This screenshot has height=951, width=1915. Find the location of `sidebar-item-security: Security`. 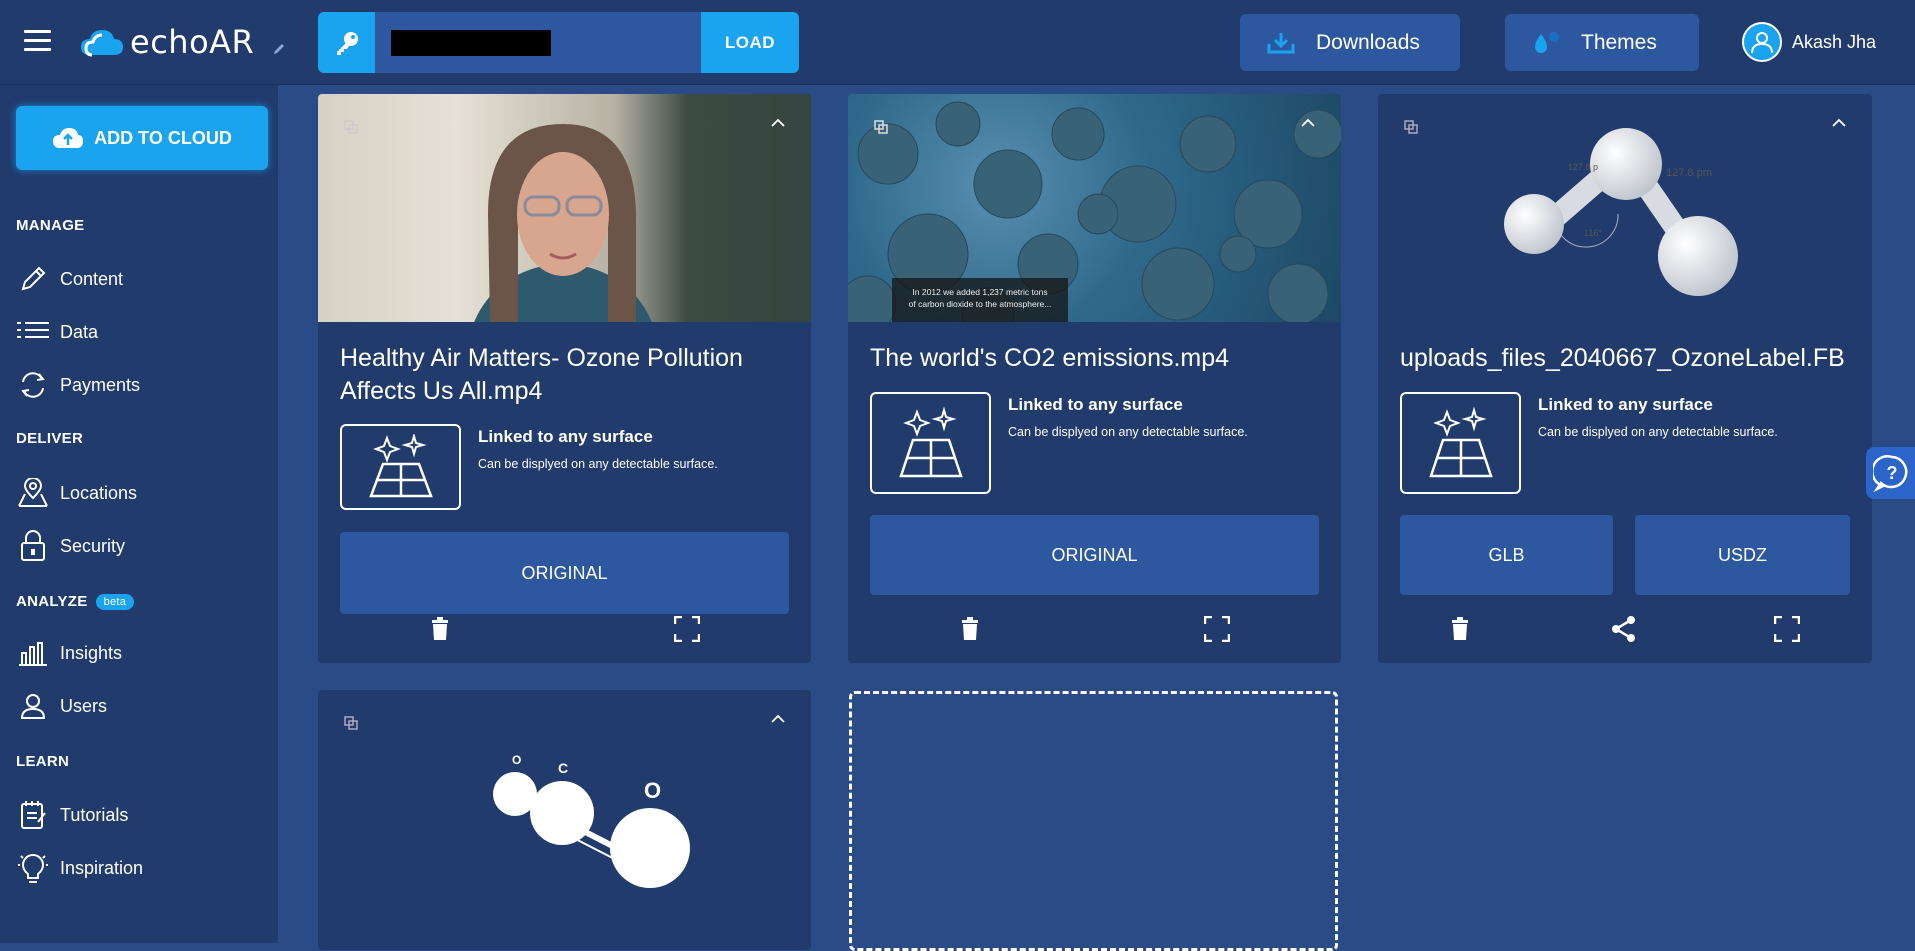

sidebar-item-security: Security is located at coordinates (70, 546).